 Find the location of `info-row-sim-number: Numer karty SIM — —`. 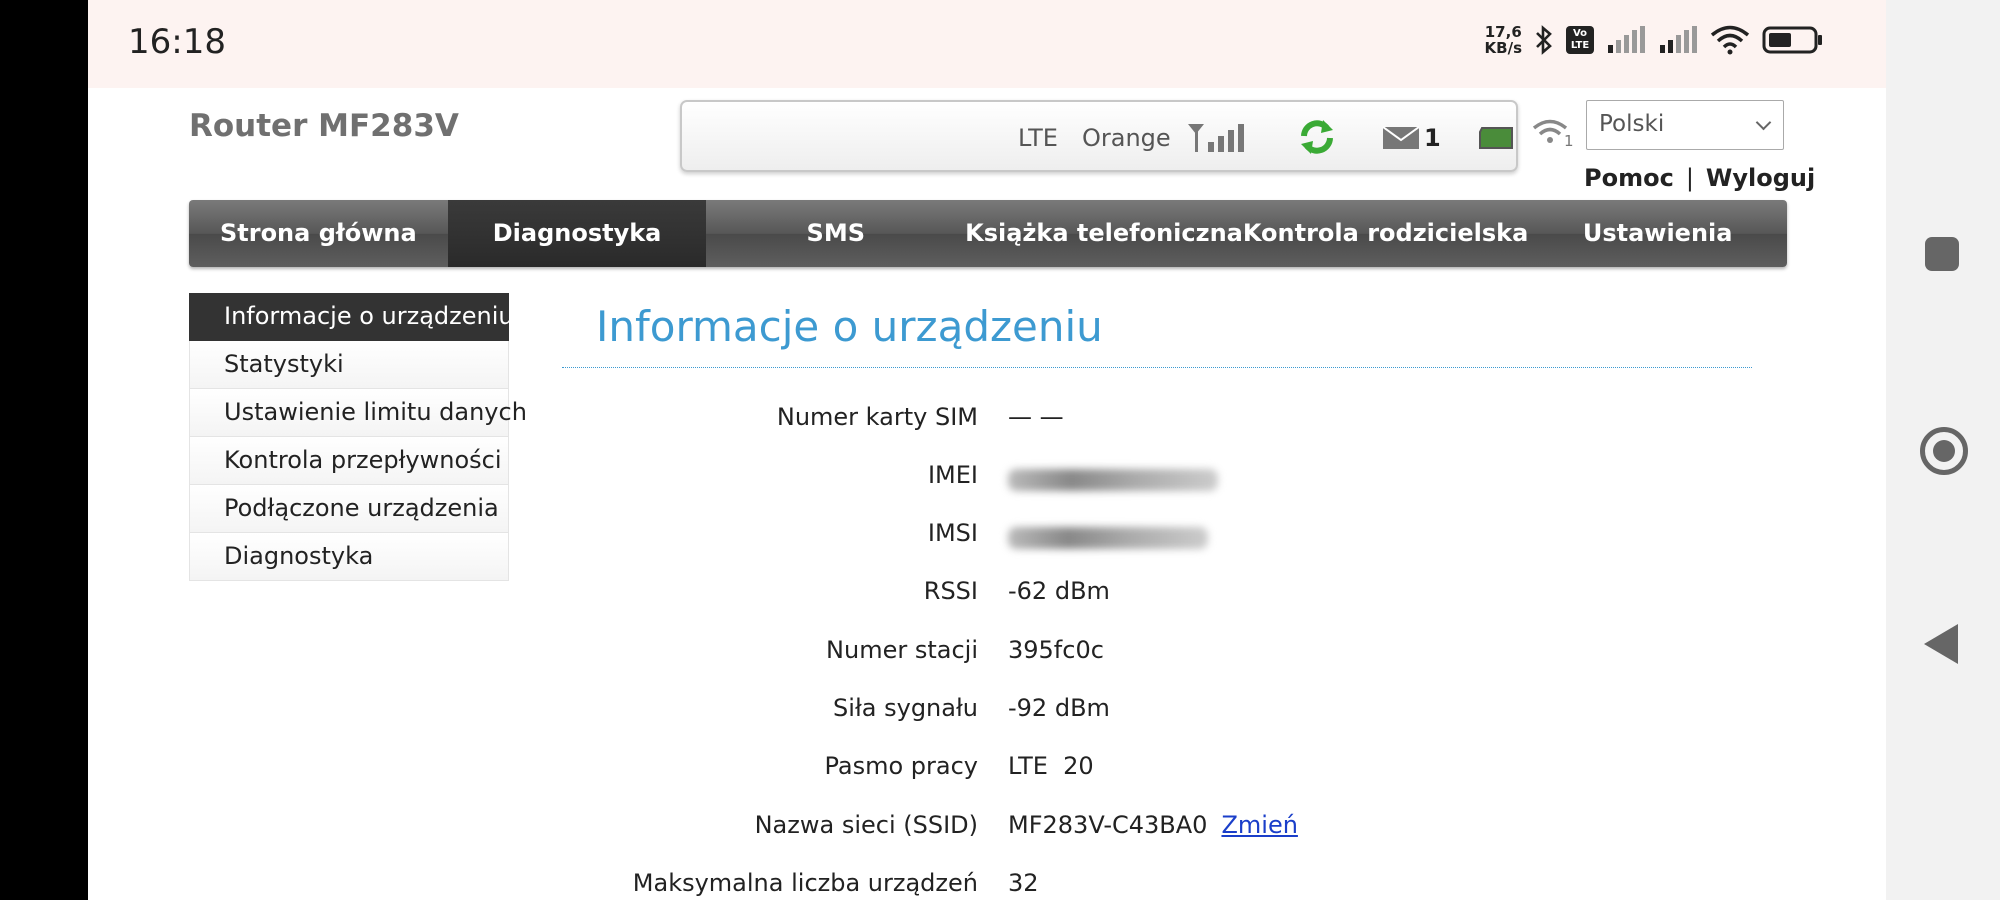

info-row-sim-number: Numer karty SIM — — is located at coordinates (1162, 423).